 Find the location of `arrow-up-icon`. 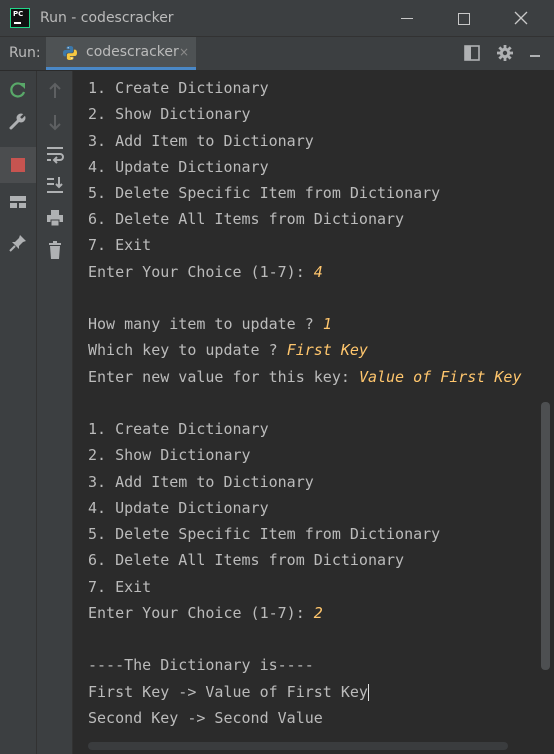

arrow-up-icon is located at coordinates (55, 91).